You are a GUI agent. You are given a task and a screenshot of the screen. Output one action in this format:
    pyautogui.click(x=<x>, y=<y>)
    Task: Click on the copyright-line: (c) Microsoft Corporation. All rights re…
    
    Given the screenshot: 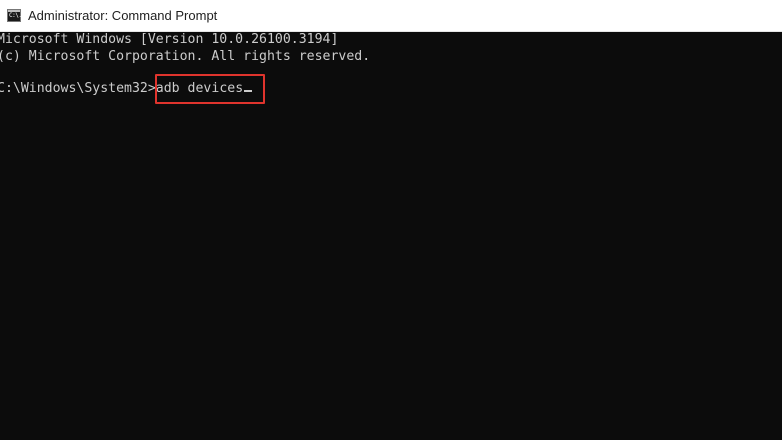 What is the action you would take?
    pyautogui.click(x=185, y=56)
    